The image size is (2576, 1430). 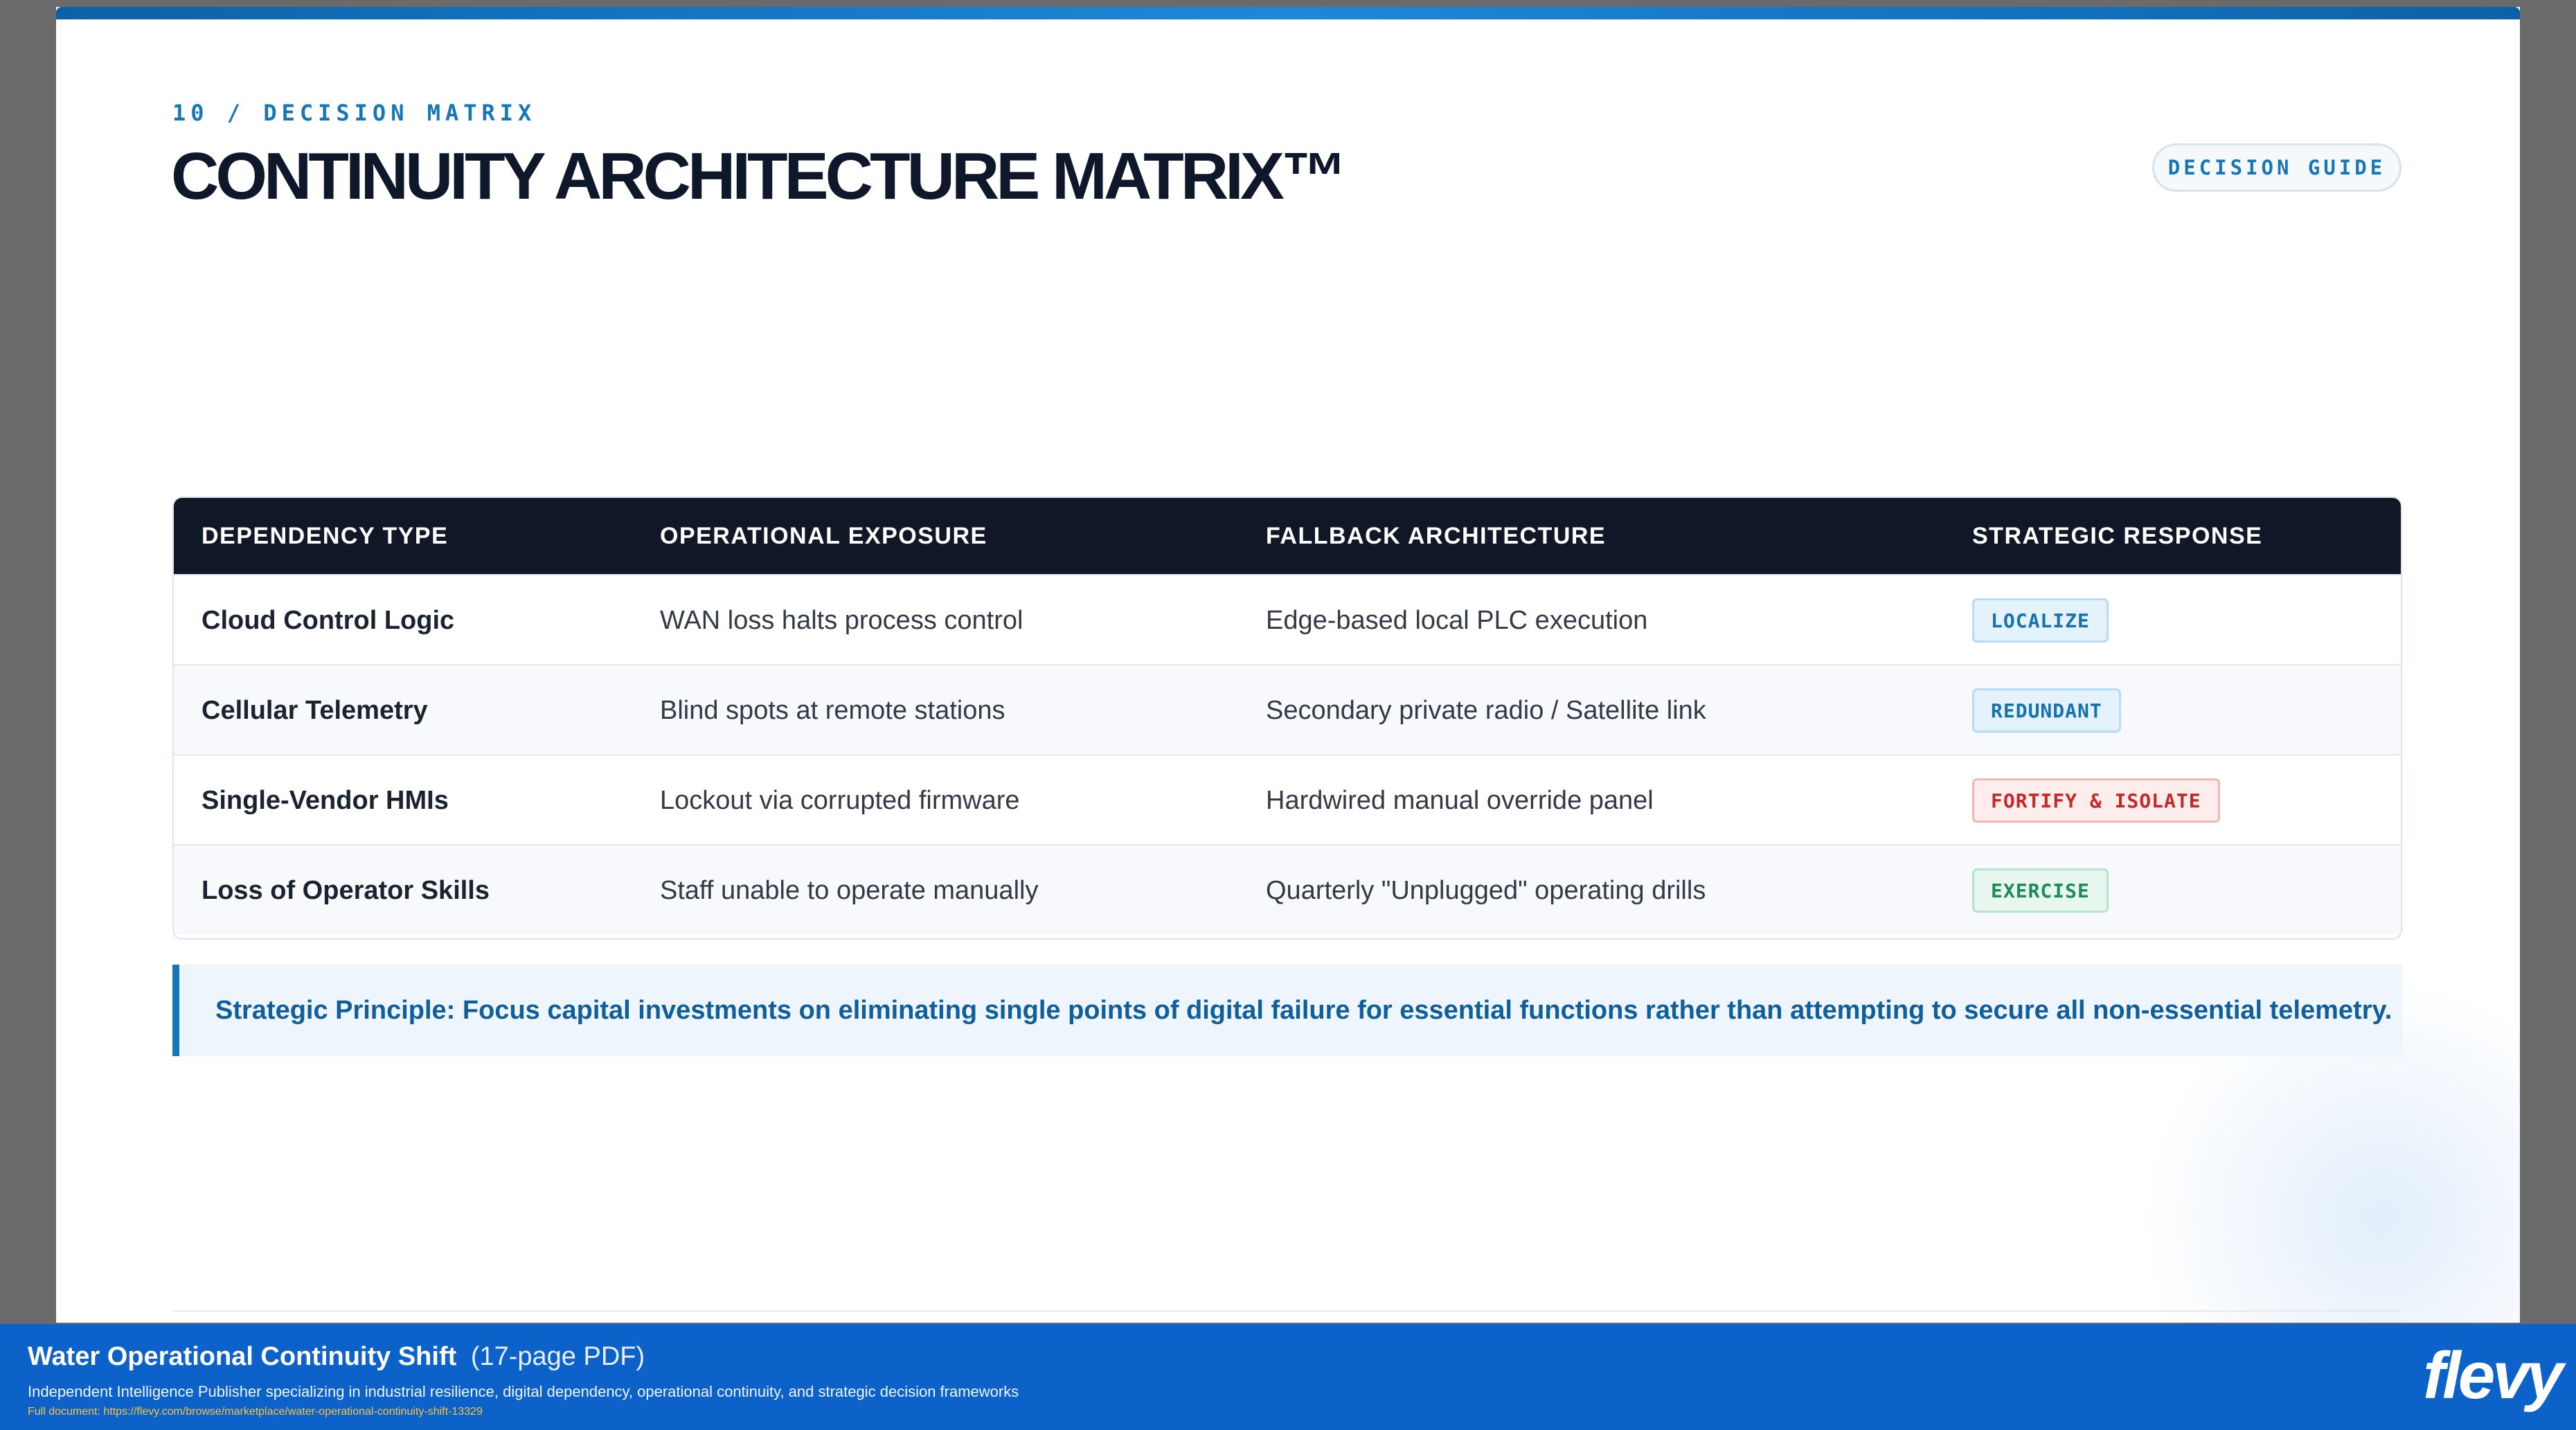 What do you see at coordinates (832, 710) in the screenshot?
I see `exposure-cell: Blind spots at remote stations` at bounding box center [832, 710].